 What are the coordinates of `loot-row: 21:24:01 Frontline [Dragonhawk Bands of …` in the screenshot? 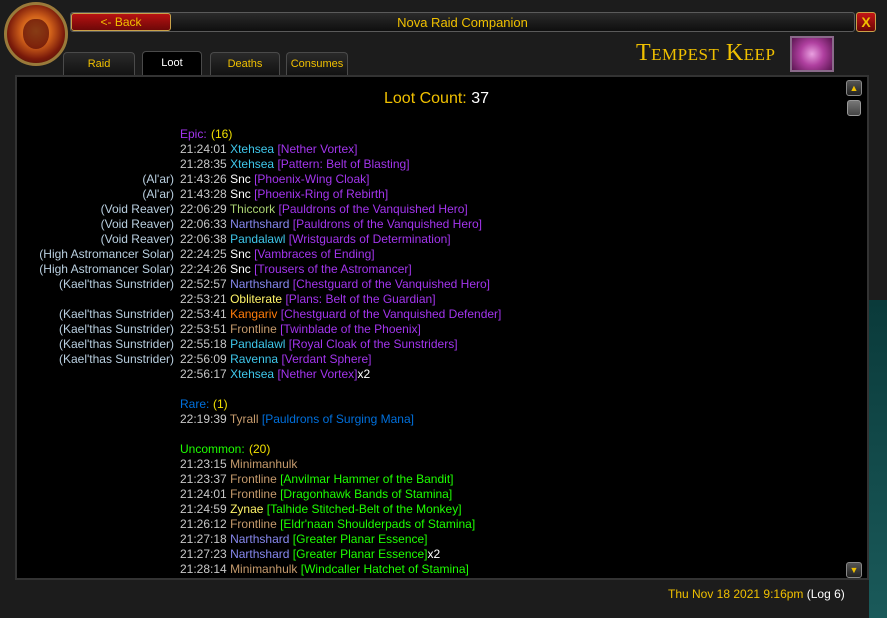 It's located at (440, 494).